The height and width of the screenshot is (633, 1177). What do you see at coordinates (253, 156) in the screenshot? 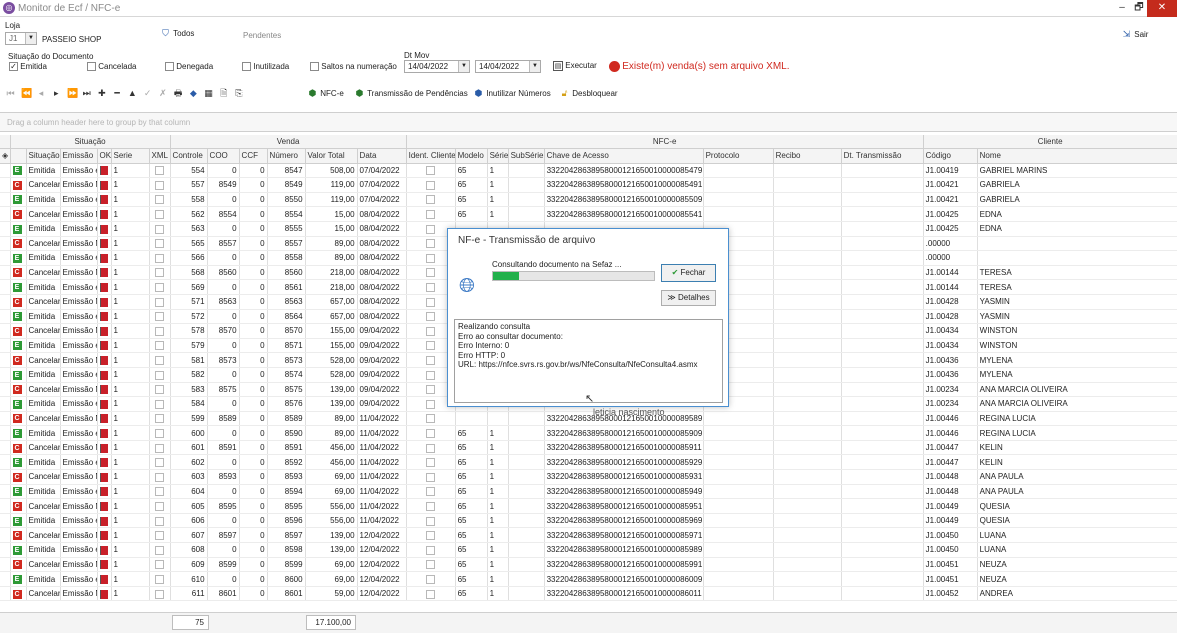
I see `col-ccf: CCF` at bounding box center [253, 156].